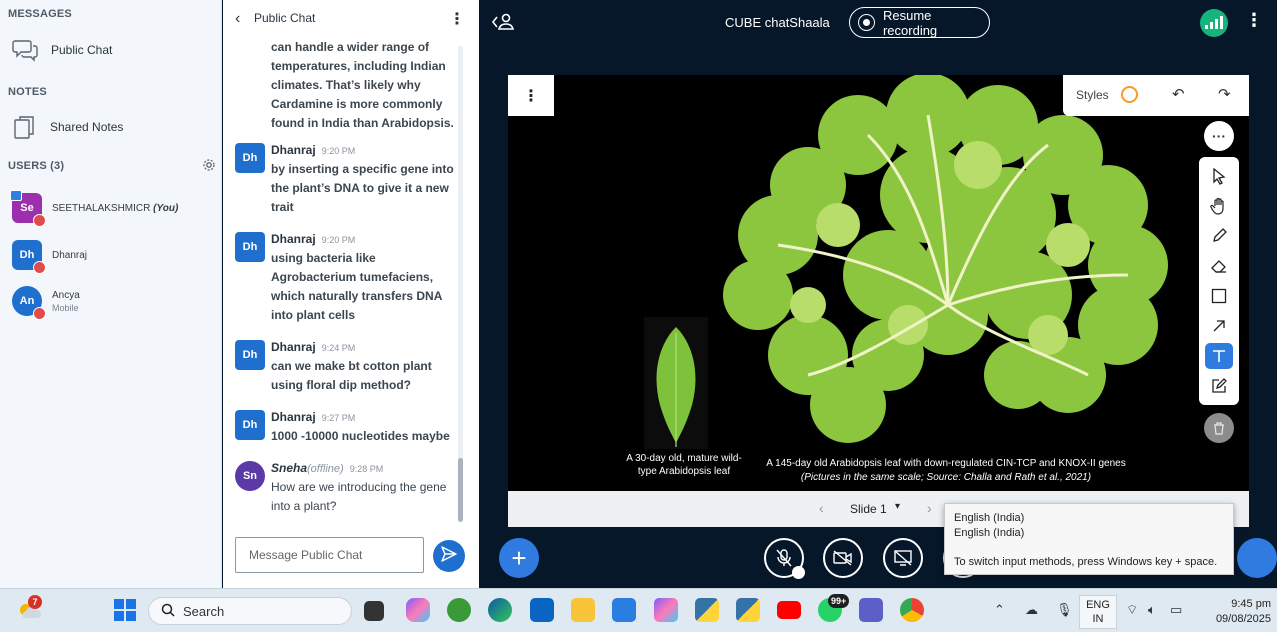 This screenshot has height=632, width=1277. What do you see at coordinates (1233, 612) in the screenshot?
I see `system-clock: 9:45 pm 09/08/2025` at bounding box center [1233, 612].